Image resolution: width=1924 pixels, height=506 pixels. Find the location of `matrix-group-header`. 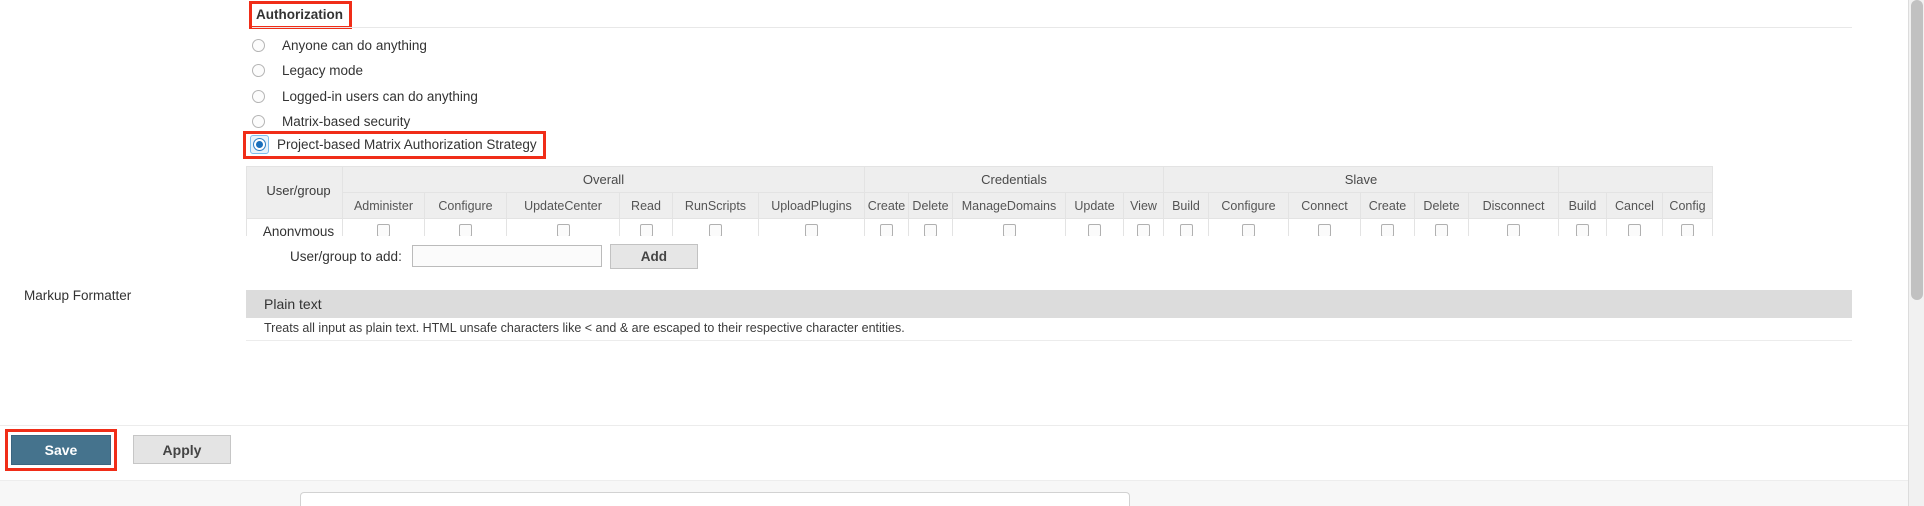

matrix-group-header is located at coordinates (1635, 179).